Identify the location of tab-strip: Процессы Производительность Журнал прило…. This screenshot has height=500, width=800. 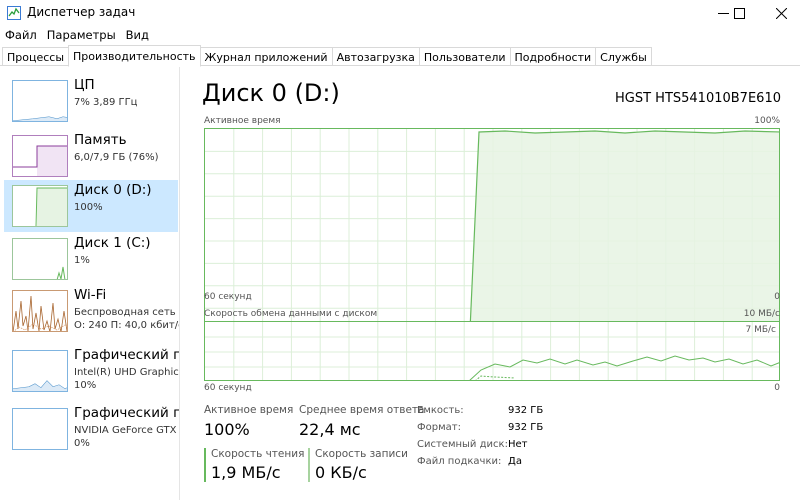
(400, 56).